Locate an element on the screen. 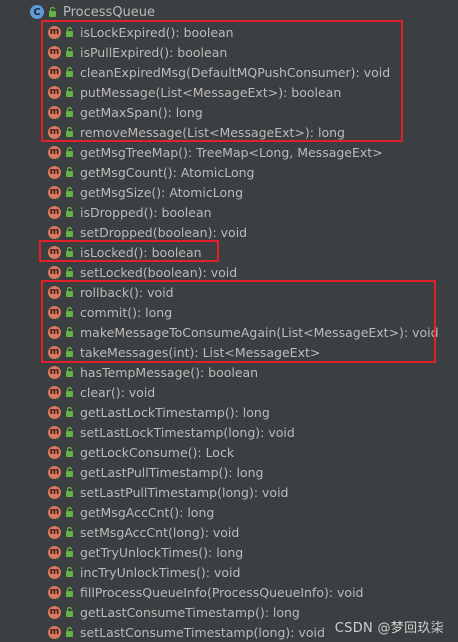 This screenshot has width=458, height=642. member-item: m getMsgSize(): AtomicLong is located at coordinates (248, 192).